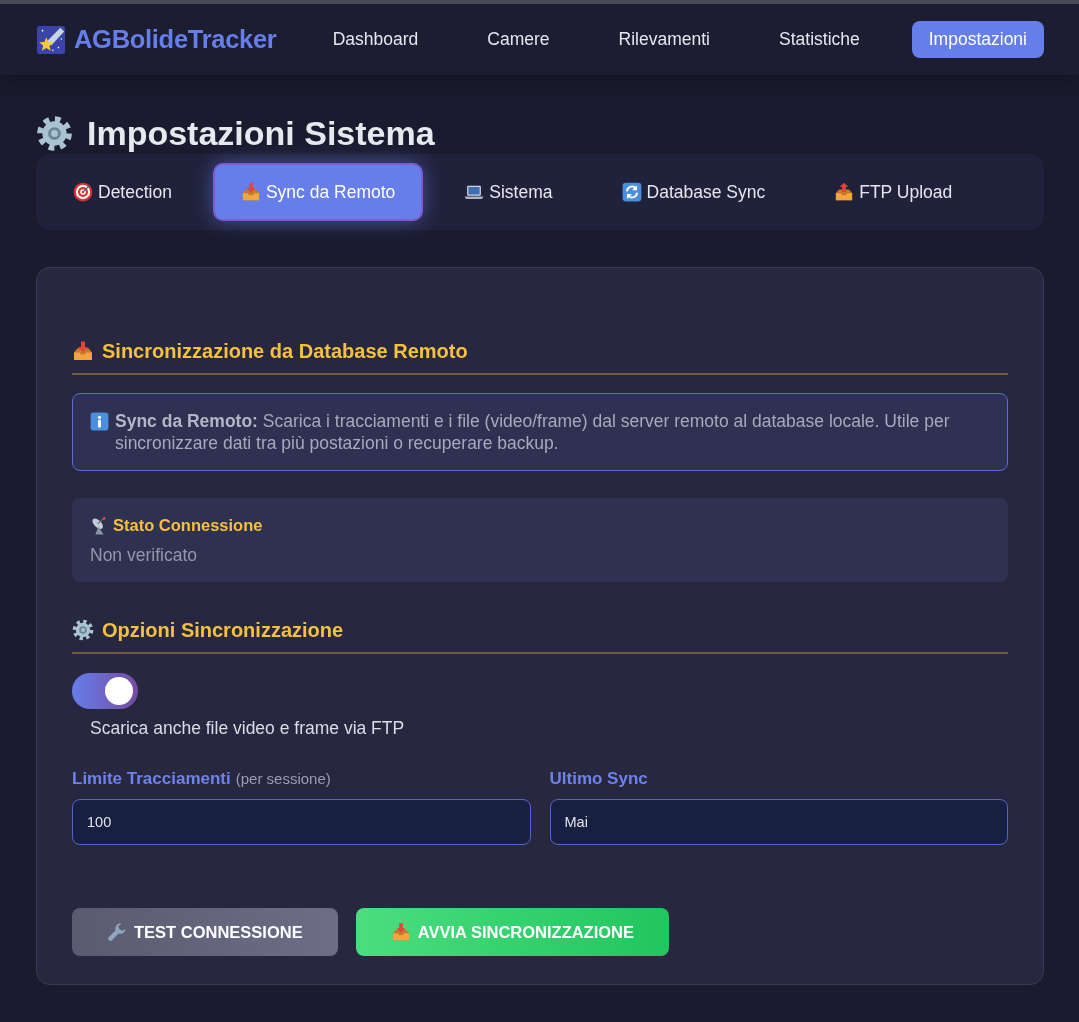 The image size is (1079, 1022). Describe the element at coordinates (598, 778) in the screenshot. I see `field-label: Ultimo Sync` at that location.